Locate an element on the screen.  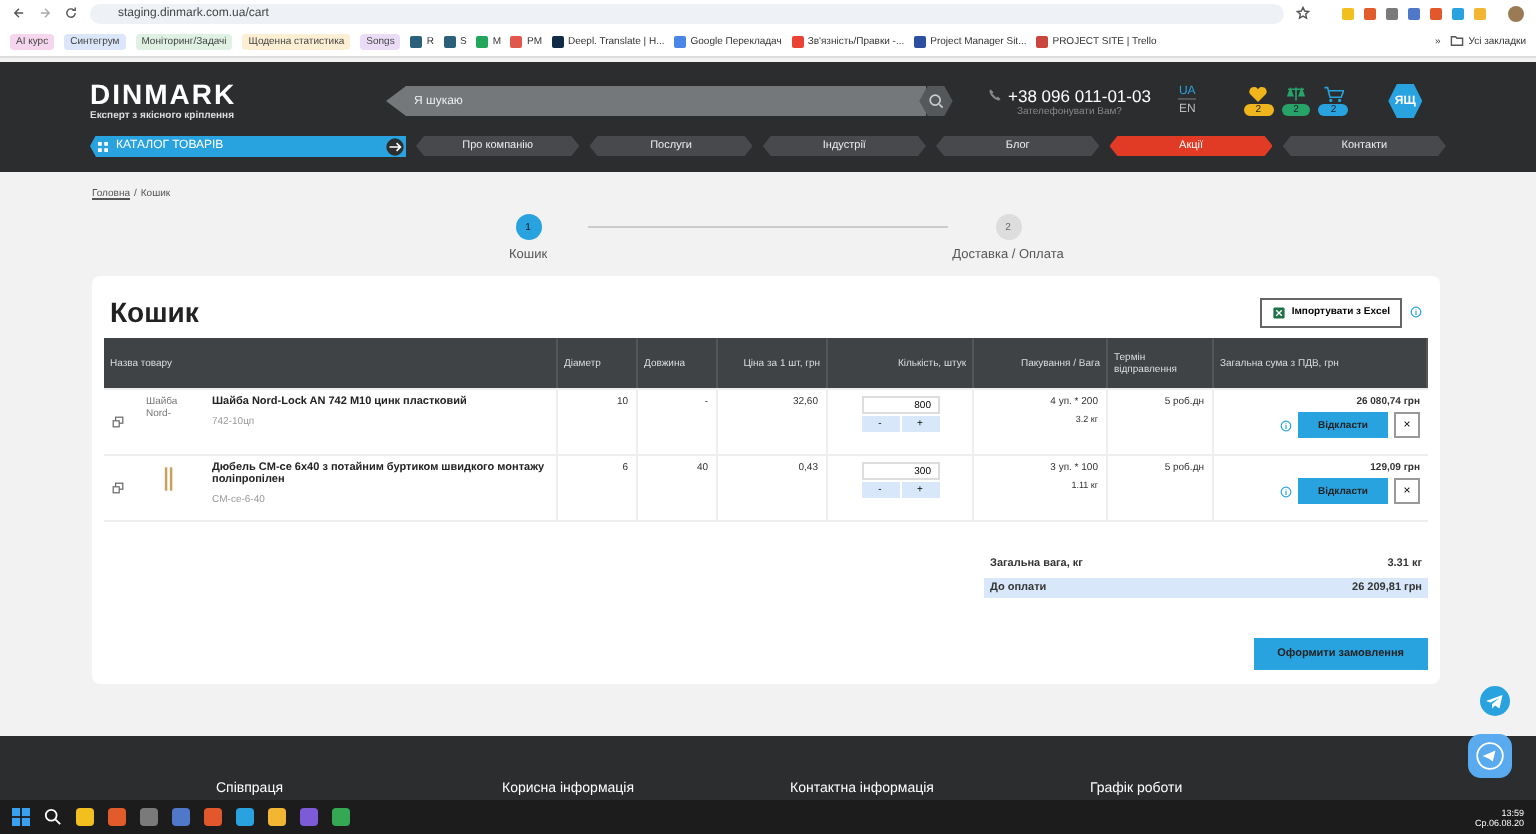
back-icon is located at coordinates (19, 13).